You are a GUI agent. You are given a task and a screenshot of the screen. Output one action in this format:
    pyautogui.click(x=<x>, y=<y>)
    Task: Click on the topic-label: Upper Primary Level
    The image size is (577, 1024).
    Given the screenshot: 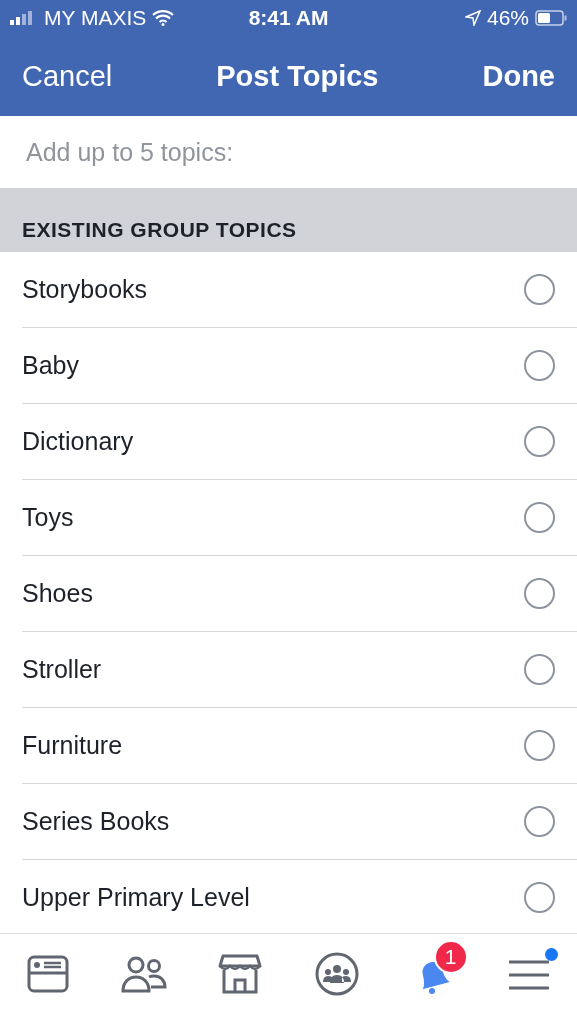 What is the action you would take?
    pyautogui.click(x=136, y=897)
    